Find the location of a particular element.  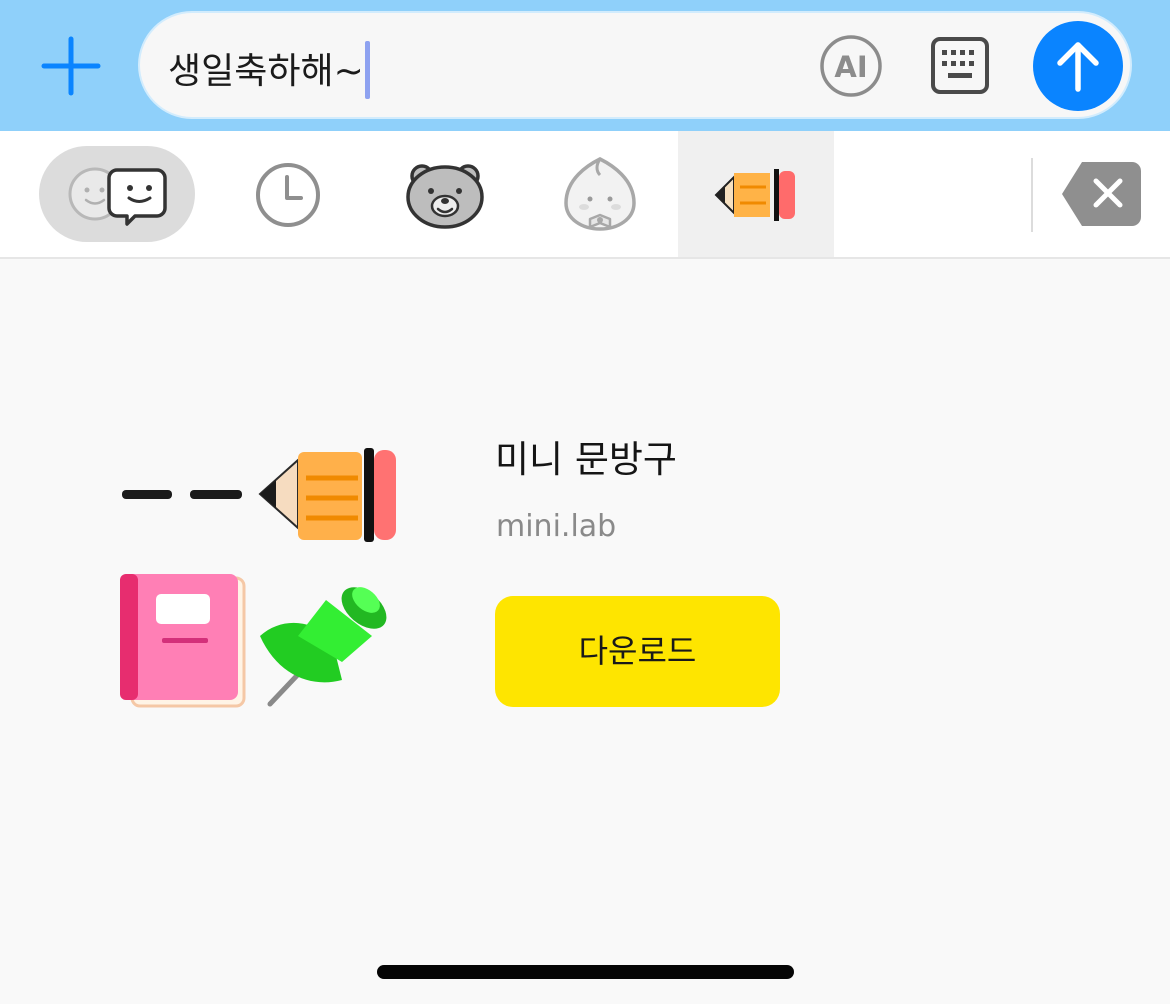

arrow-up-icon is located at coordinates (1078, 67).